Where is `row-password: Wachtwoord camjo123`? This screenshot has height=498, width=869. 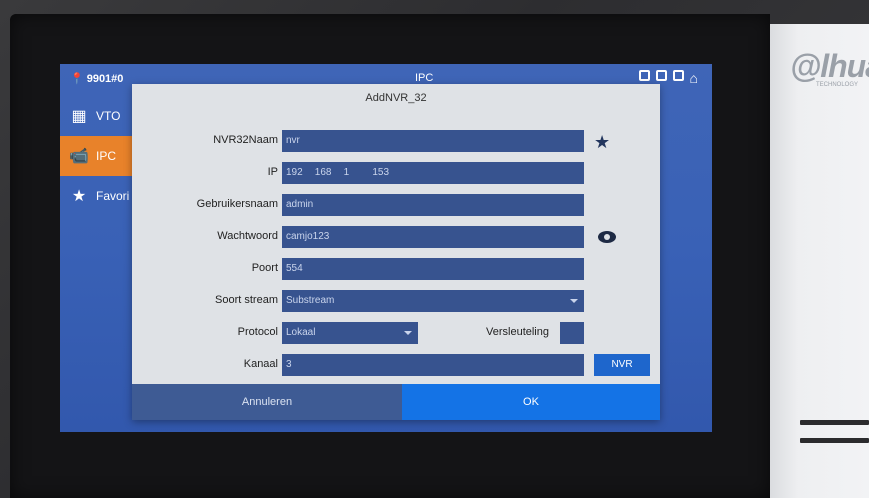 row-password: Wachtwoord camjo123 is located at coordinates (396, 237).